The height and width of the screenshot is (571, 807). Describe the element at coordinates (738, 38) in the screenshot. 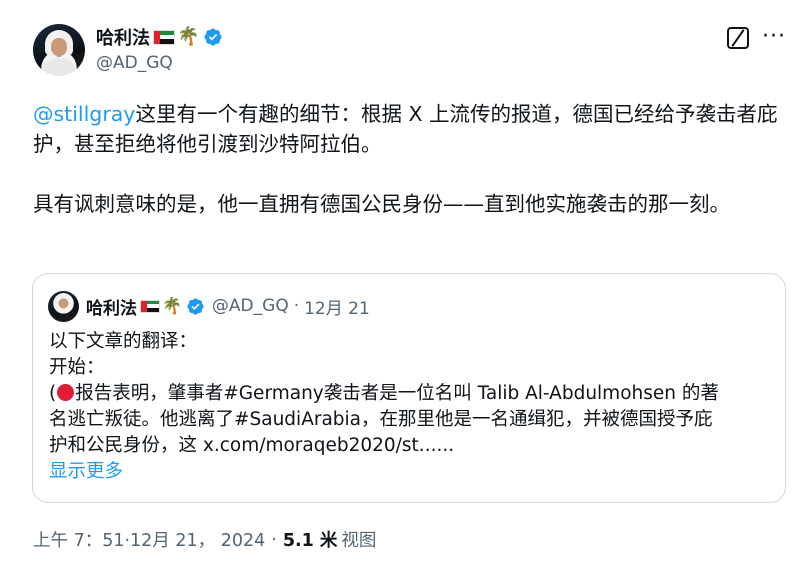

I see `grok-icon` at that location.